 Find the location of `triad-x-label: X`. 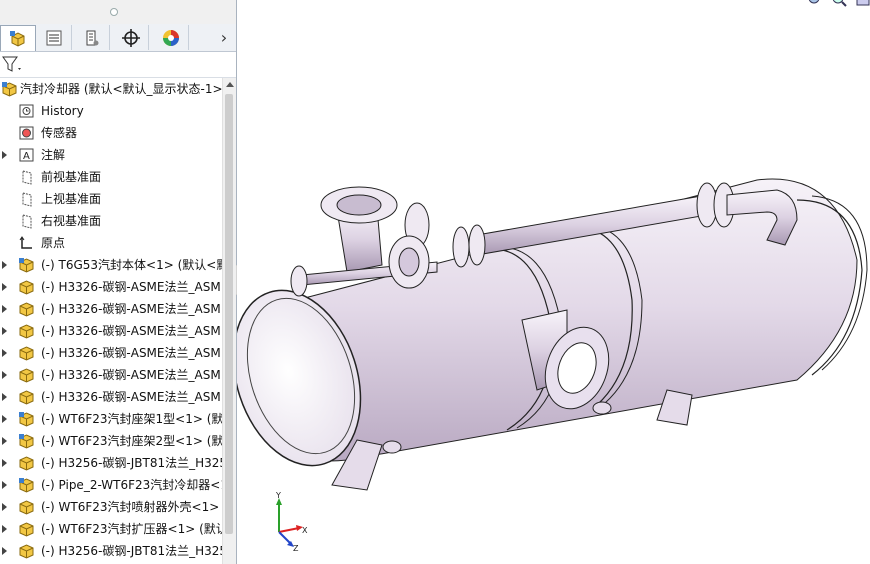

triad-x-label: X is located at coordinates (305, 530).